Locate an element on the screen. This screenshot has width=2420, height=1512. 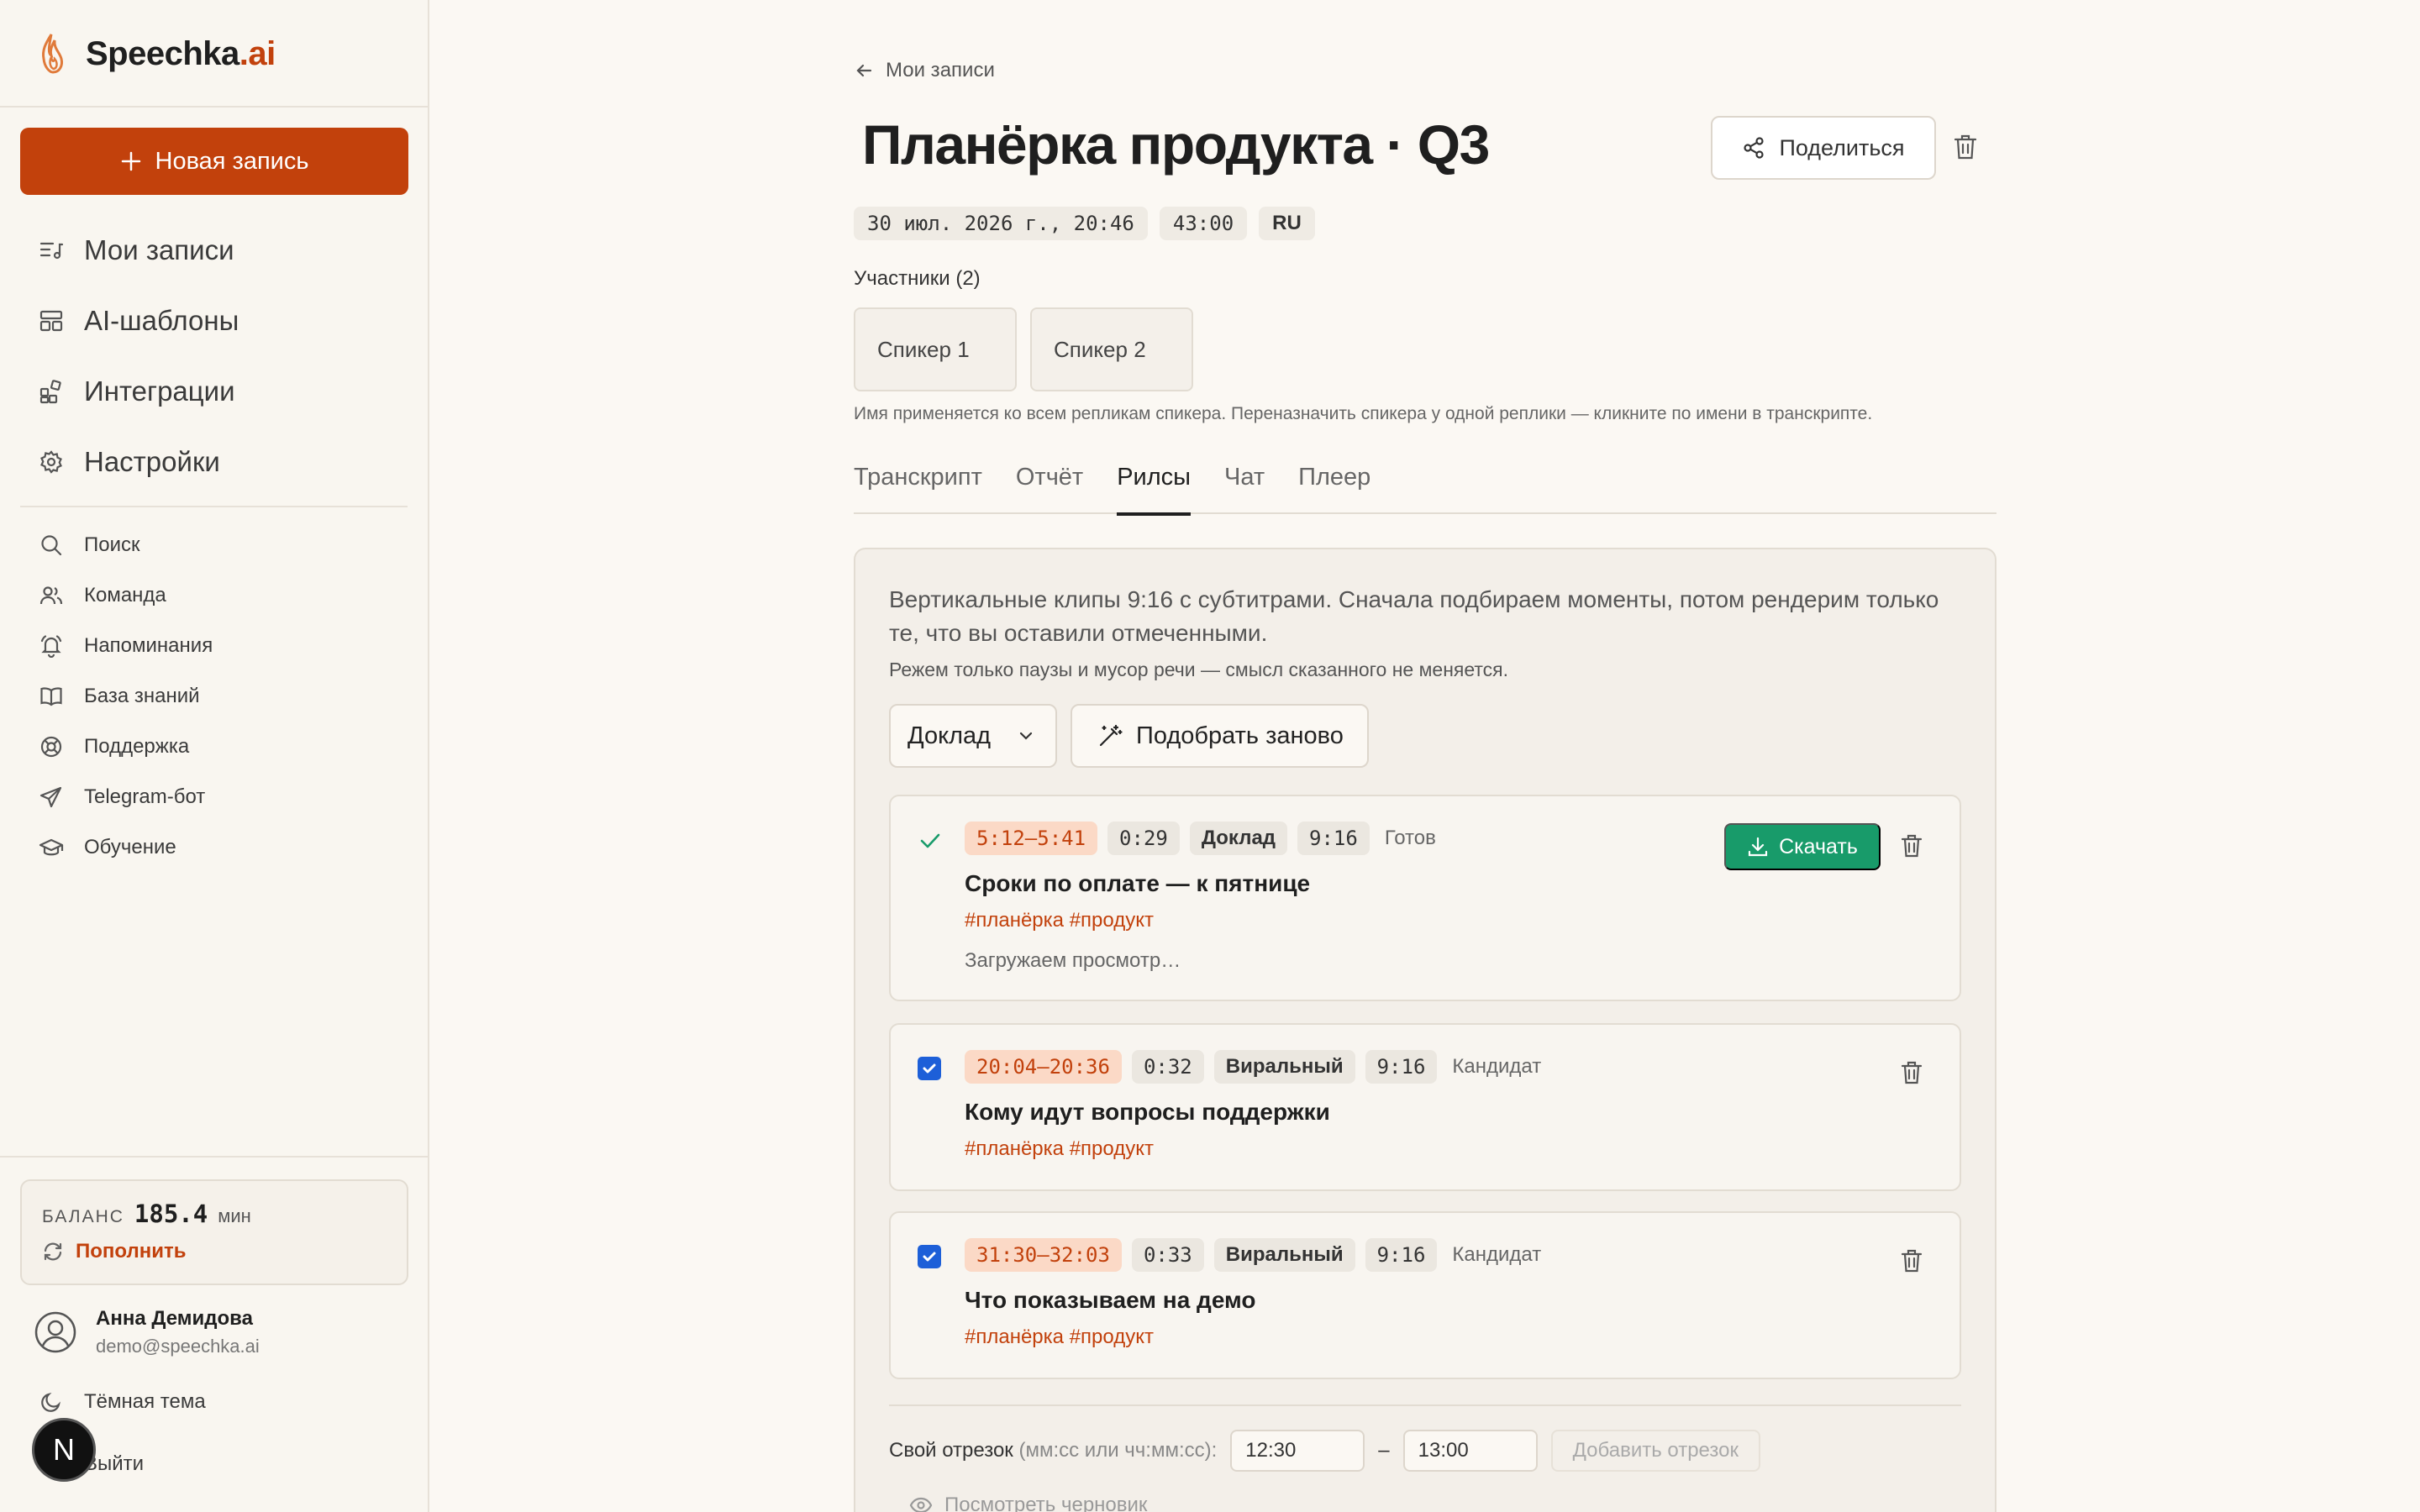
logo-name: Speechka is located at coordinates (162, 53).